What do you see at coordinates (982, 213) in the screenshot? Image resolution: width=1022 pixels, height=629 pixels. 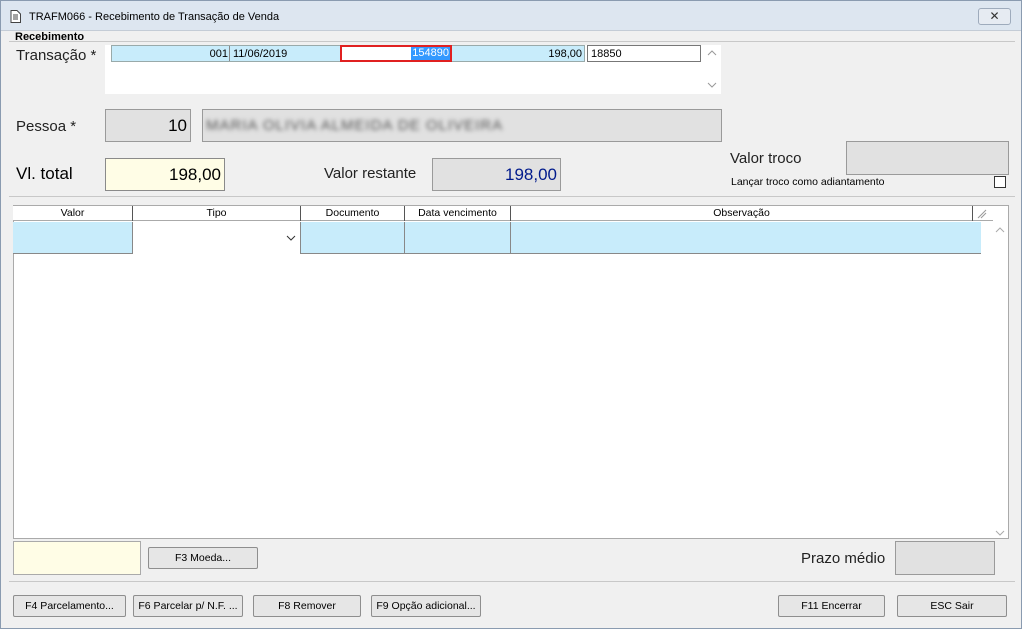 I see `grid-options-icon` at bounding box center [982, 213].